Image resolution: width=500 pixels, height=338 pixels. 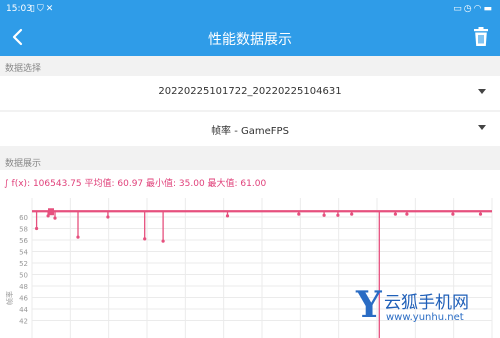 I want to click on y-tick-label: 44, so click(x=23, y=310).